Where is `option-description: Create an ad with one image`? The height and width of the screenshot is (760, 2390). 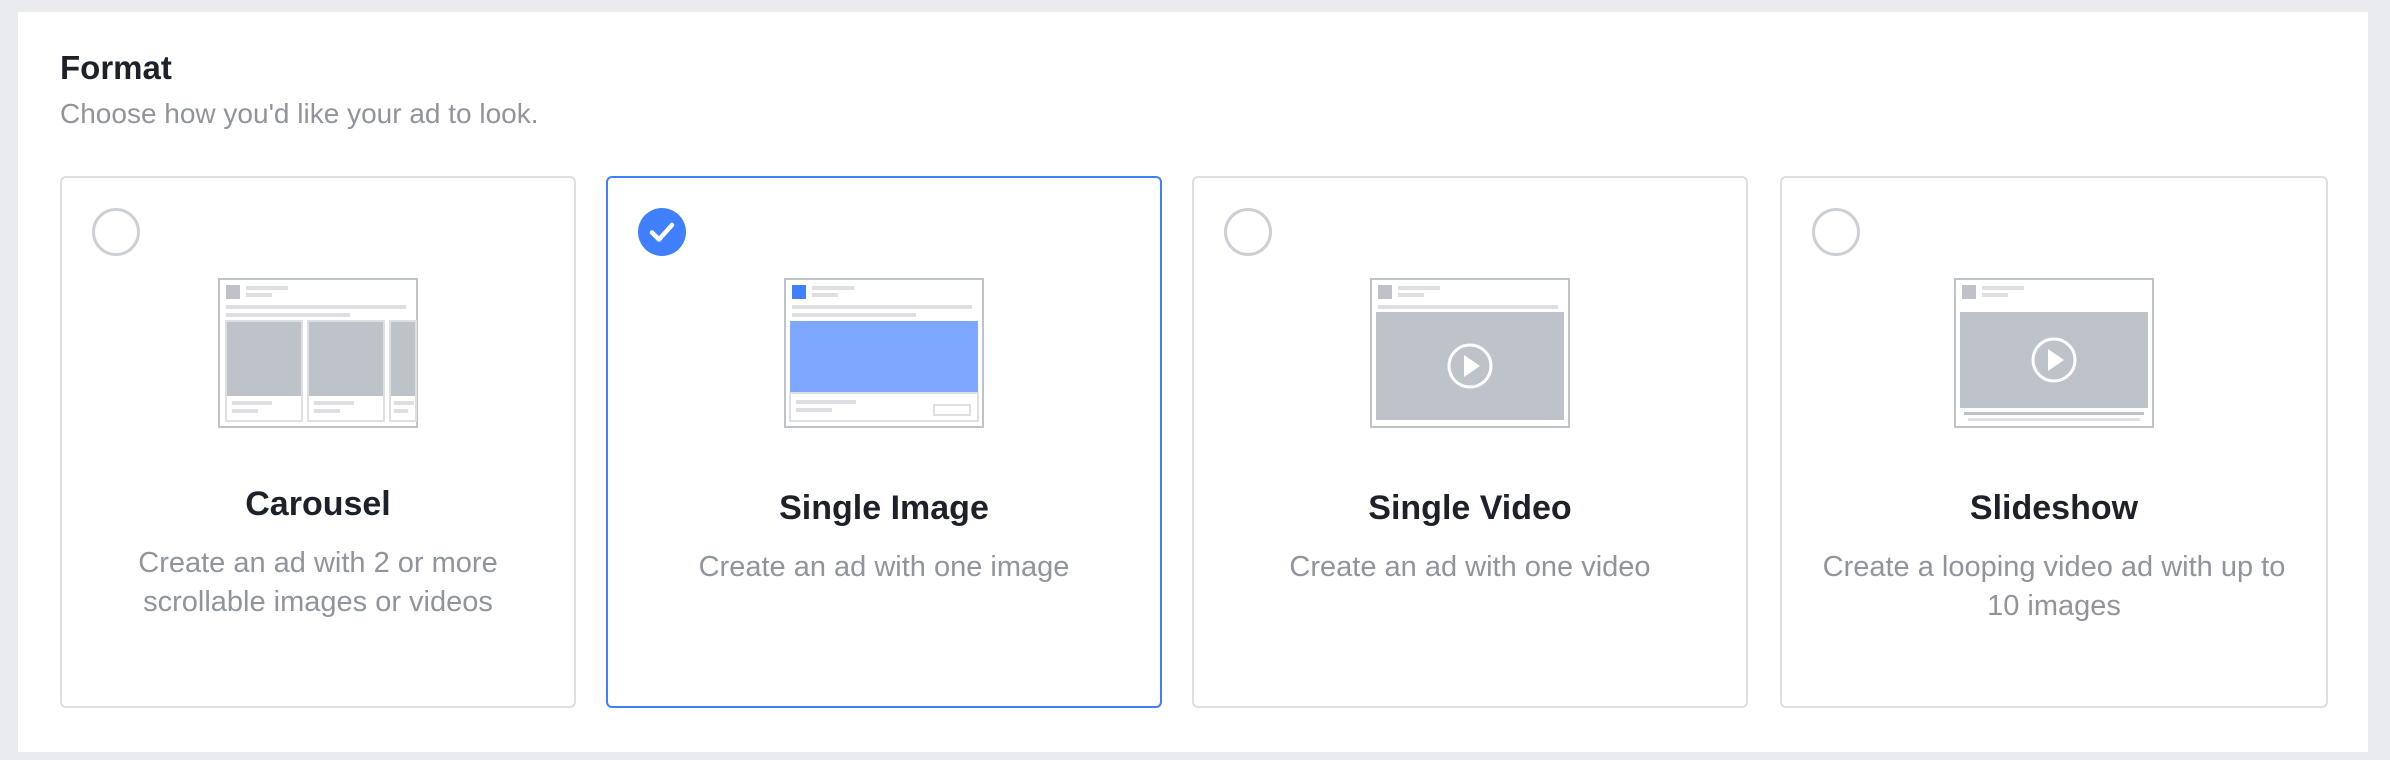 option-description: Create an ad with one image is located at coordinates (884, 567).